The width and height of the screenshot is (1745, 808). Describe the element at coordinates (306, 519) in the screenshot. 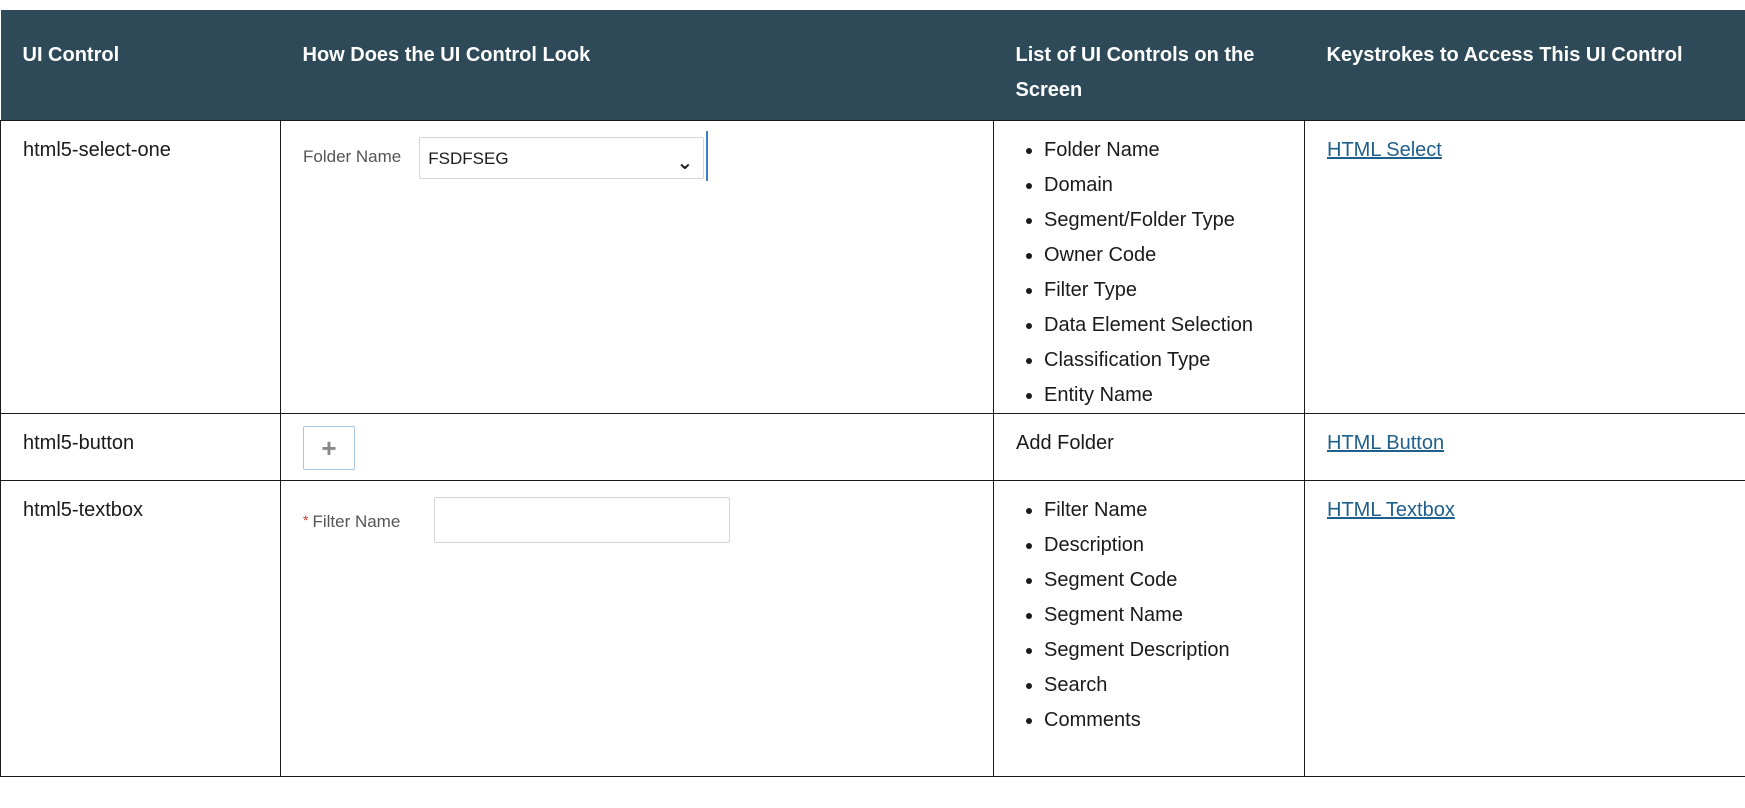

I see `required-marker: *` at that location.